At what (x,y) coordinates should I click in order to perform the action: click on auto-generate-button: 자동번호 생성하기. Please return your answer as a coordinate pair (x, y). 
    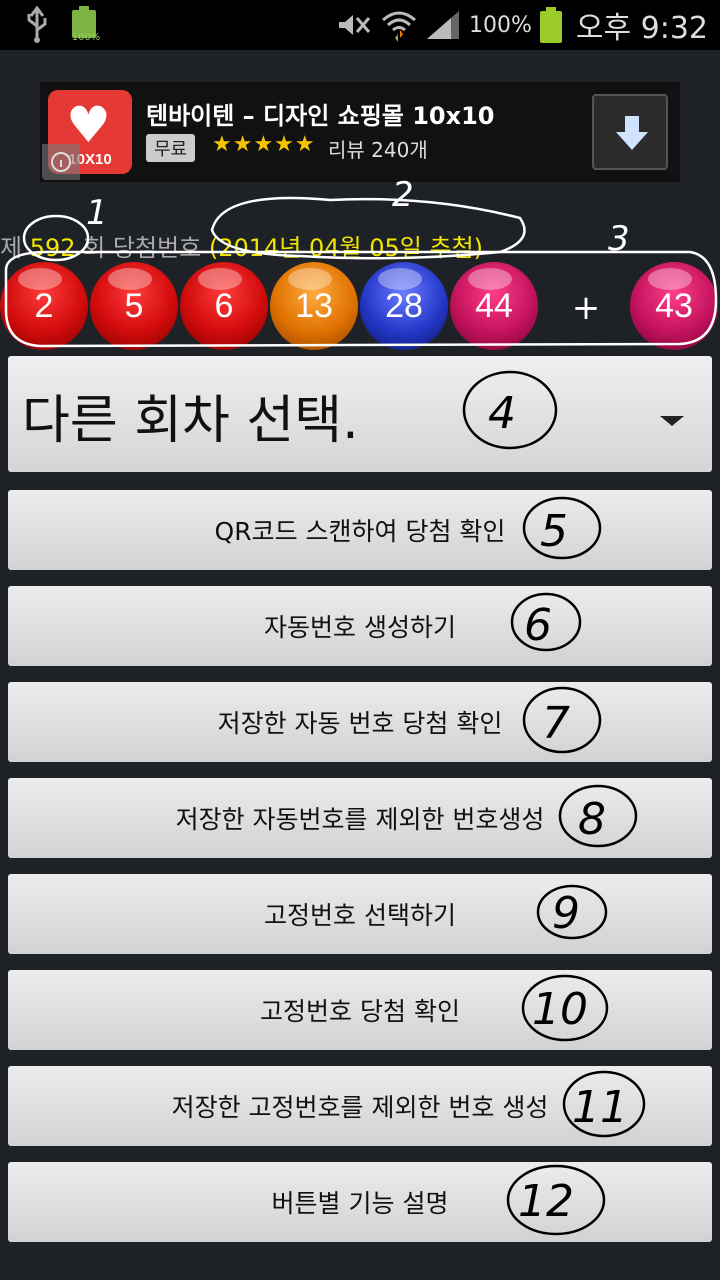
    Looking at the image, I should click on (360, 626).